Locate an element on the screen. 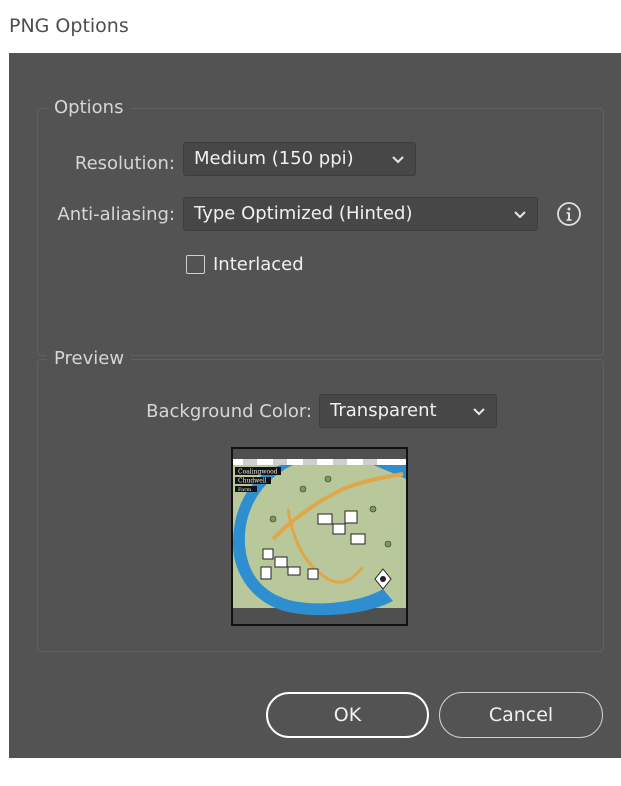 This screenshot has height=786, width=621. left-edge is located at coordinates (4, 405).